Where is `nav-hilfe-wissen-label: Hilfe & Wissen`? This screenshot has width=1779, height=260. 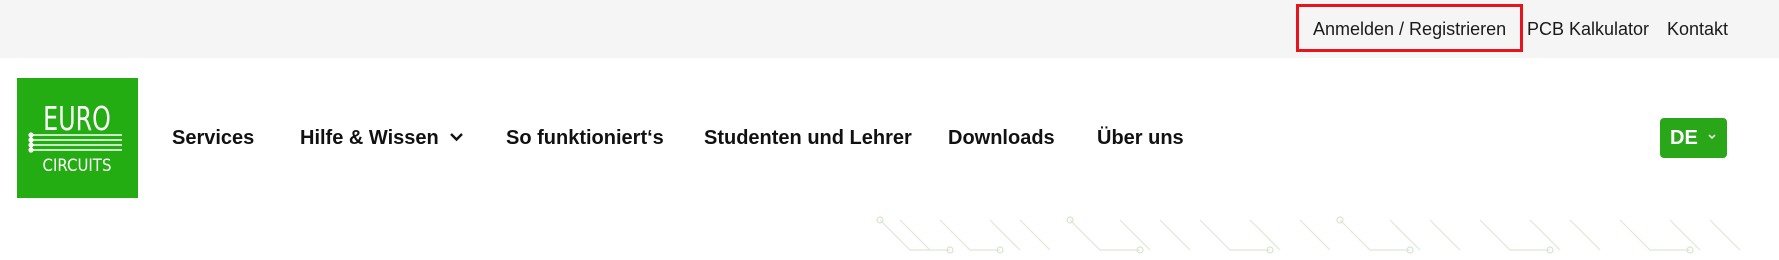
nav-hilfe-wissen-label: Hilfe & Wissen is located at coordinates (369, 138).